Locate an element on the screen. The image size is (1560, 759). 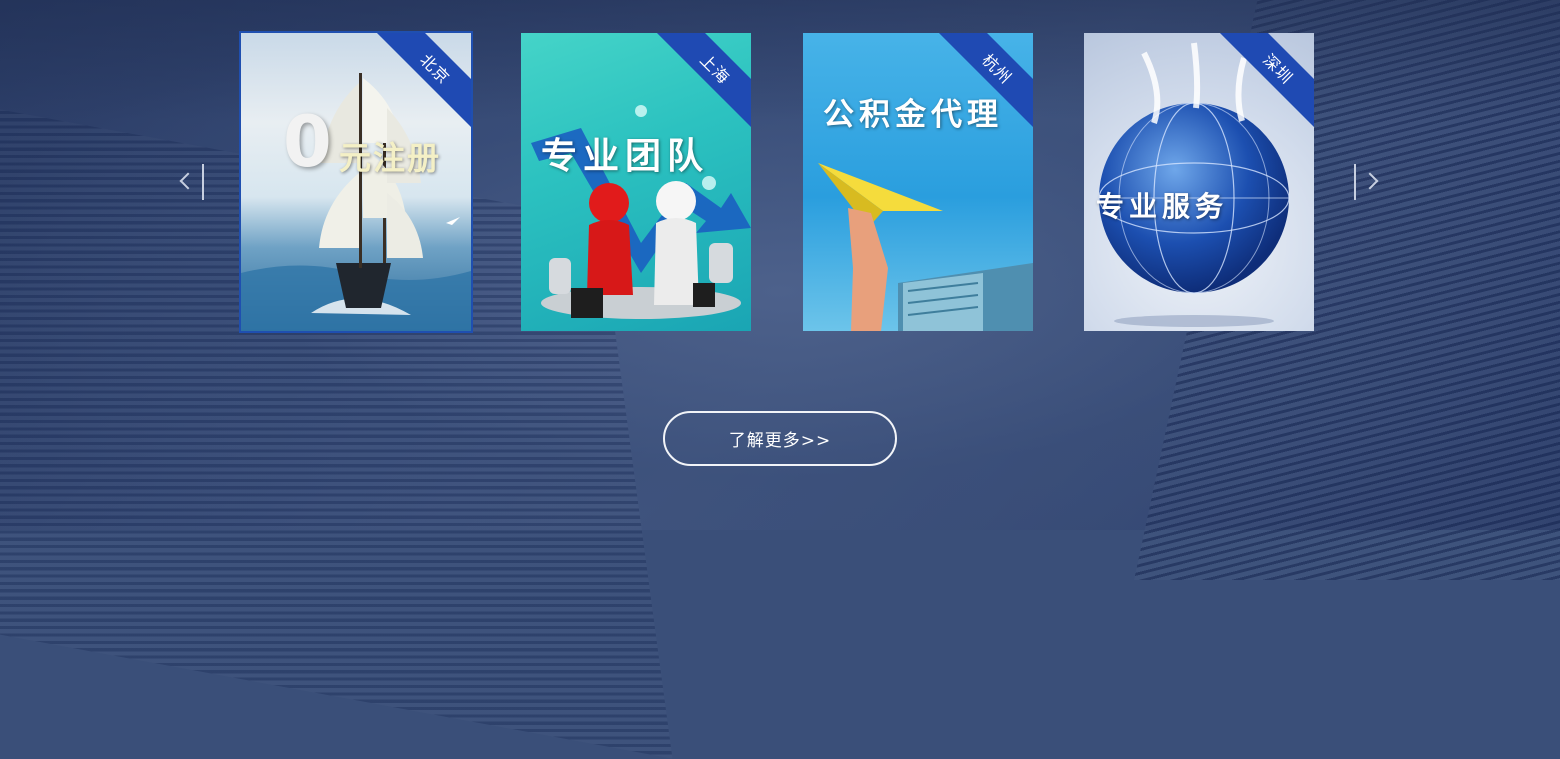
carousel-prev-button is located at coordinates (191, 182).